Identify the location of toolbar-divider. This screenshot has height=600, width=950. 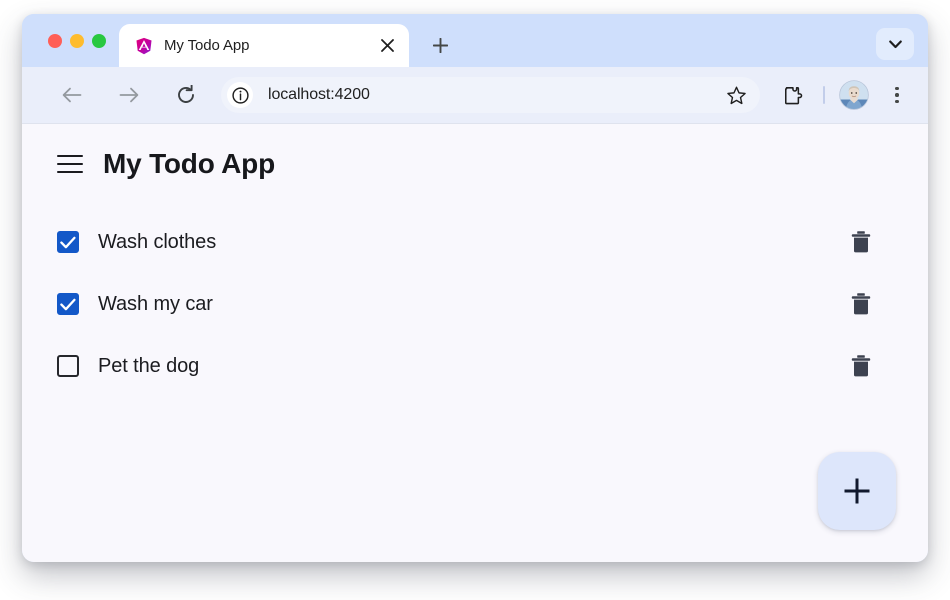
(824, 95).